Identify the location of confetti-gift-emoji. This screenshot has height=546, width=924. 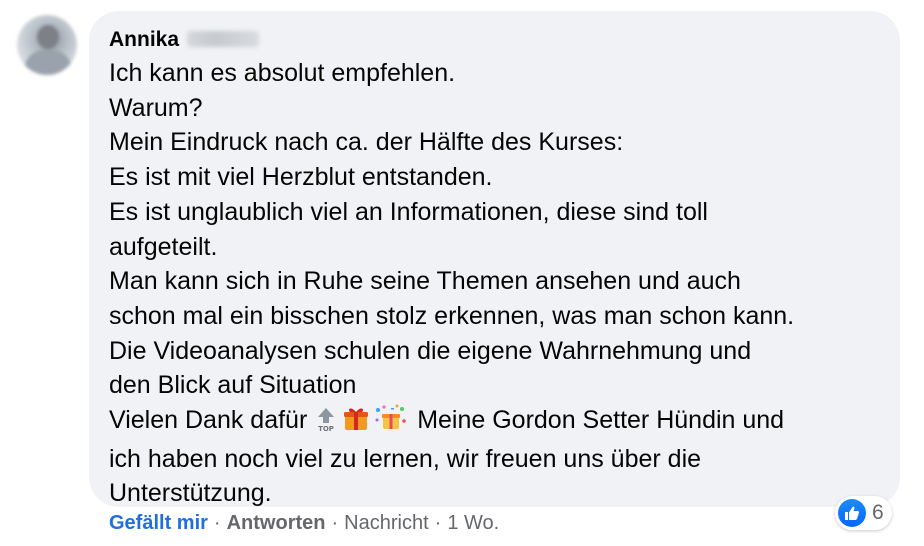
(390, 423).